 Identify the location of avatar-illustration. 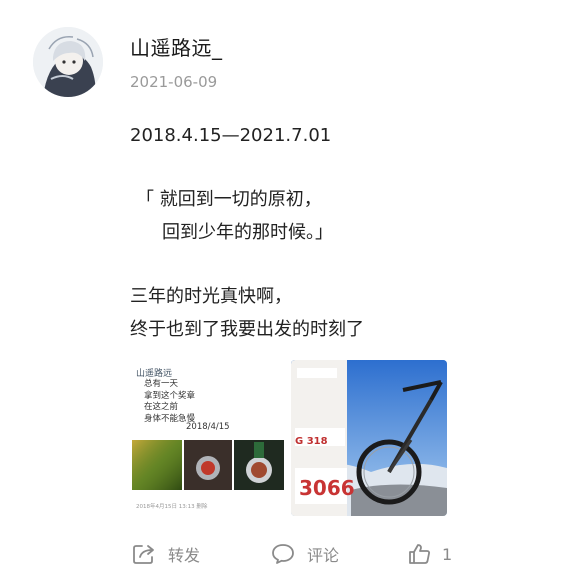
(68, 62).